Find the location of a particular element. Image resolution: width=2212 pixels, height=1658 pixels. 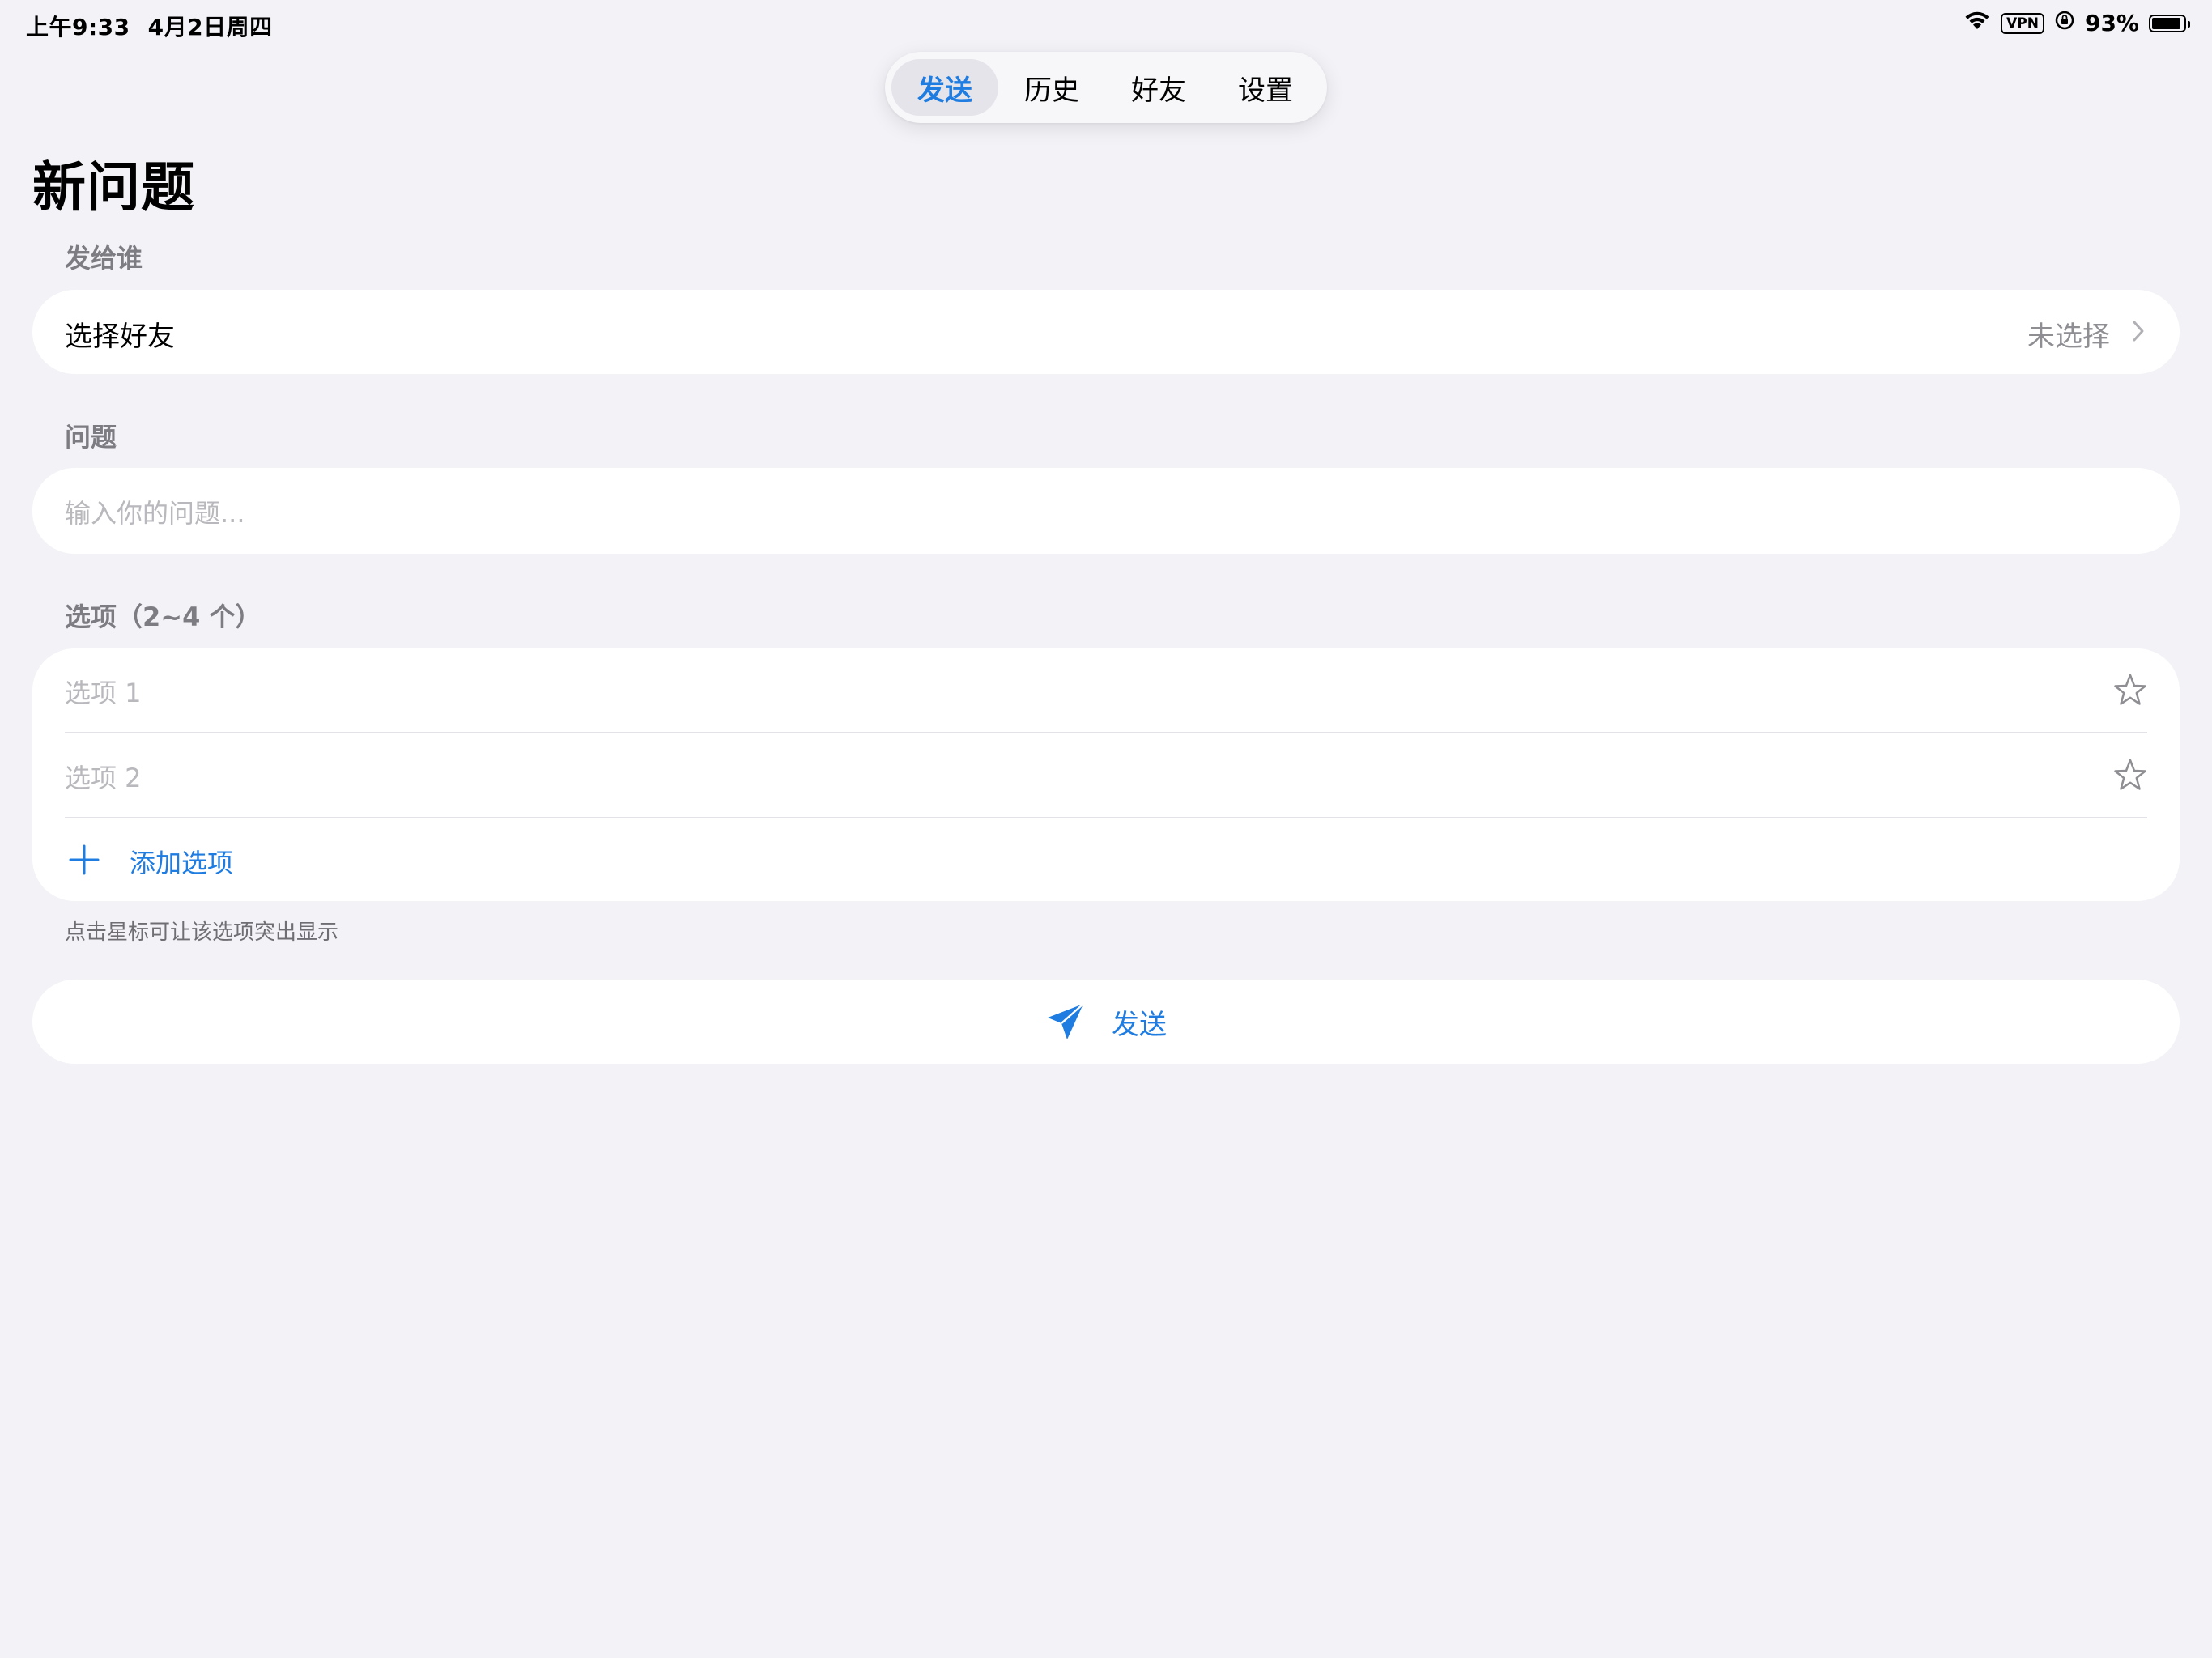

page-title: 新问题 is located at coordinates (114, 187).